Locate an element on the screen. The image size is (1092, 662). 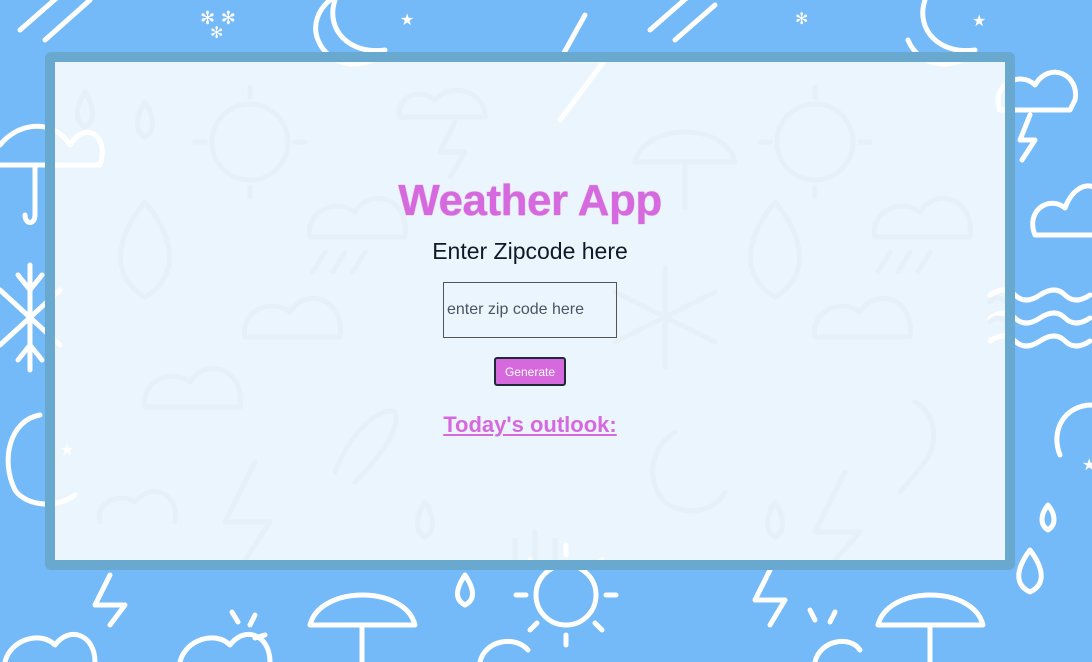
app-title: Weather App is located at coordinates (530, 200).